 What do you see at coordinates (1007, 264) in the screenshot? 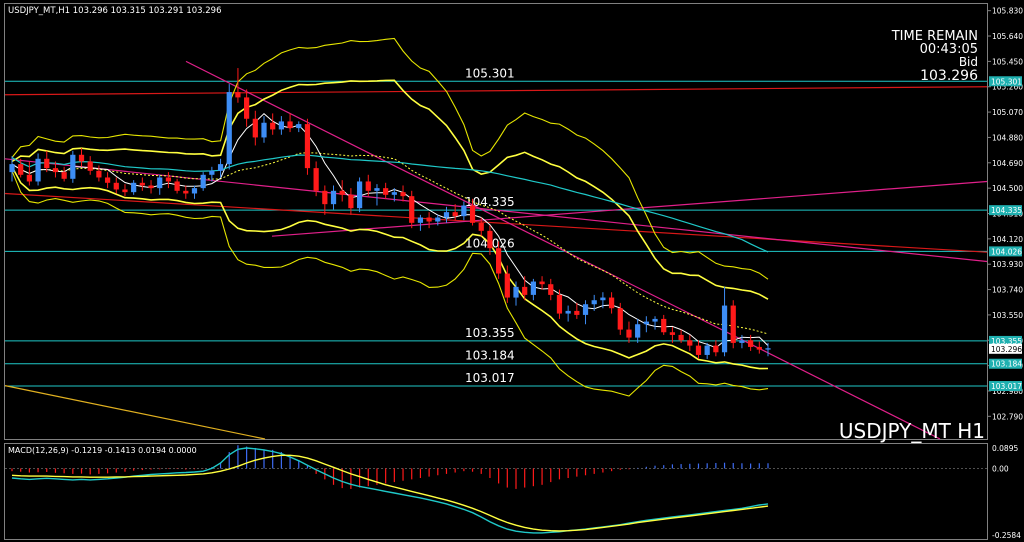
I see `y-tick-label: 103.930` at bounding box center [1007, 264].